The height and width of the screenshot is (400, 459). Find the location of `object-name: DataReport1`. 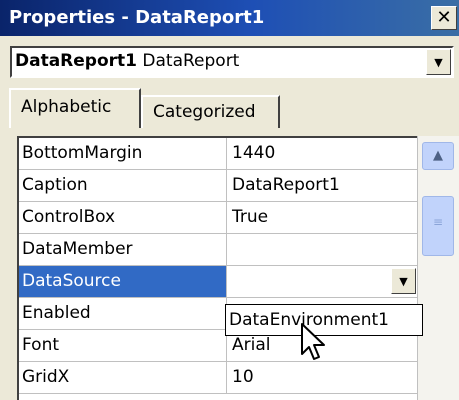

object-name: DataReport1 is located at coordinates (76, 61).